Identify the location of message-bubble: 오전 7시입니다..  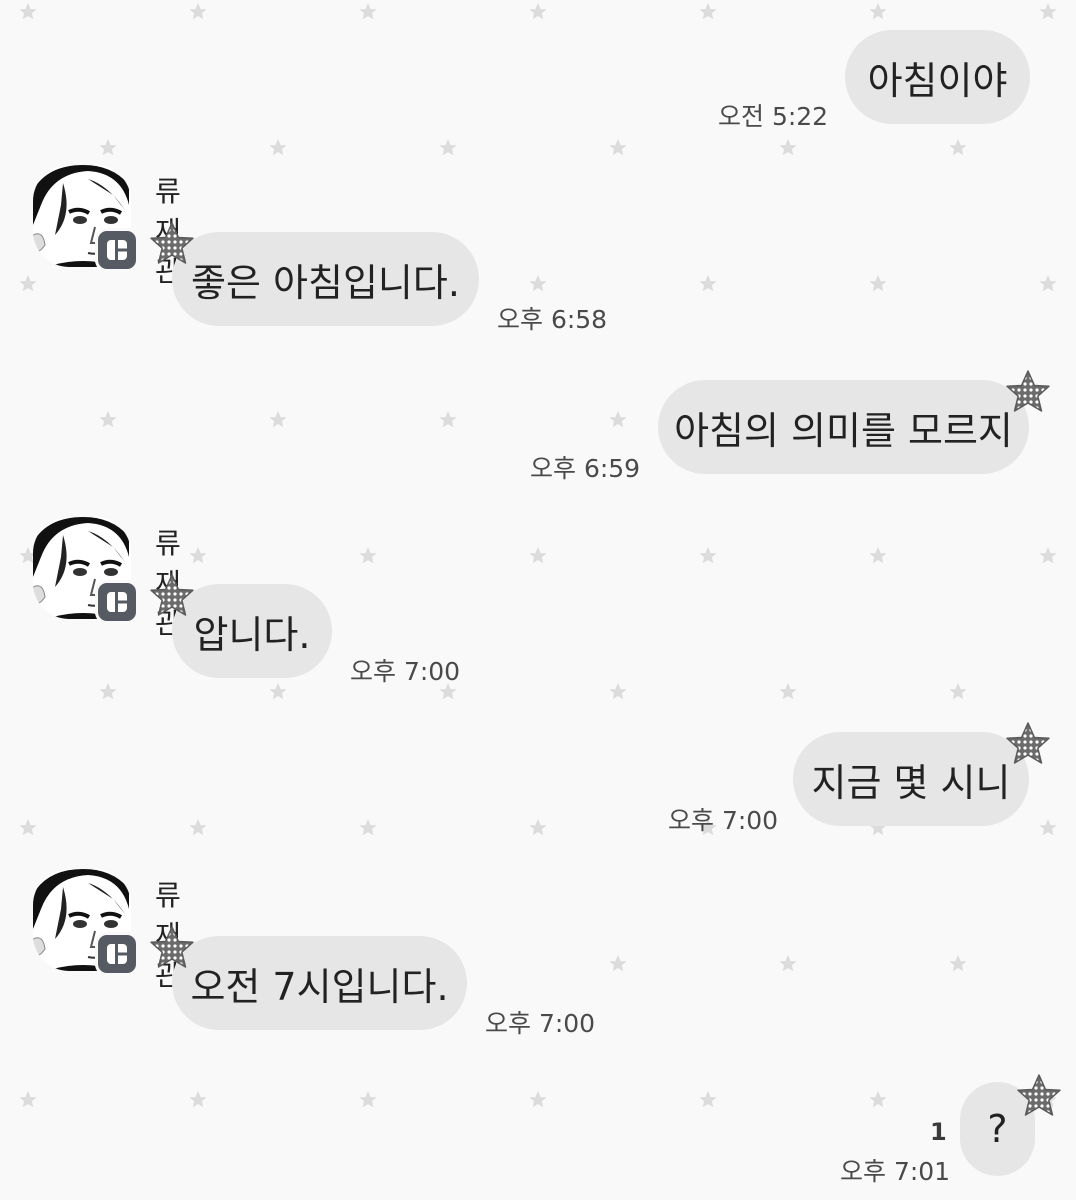
(319, 983).